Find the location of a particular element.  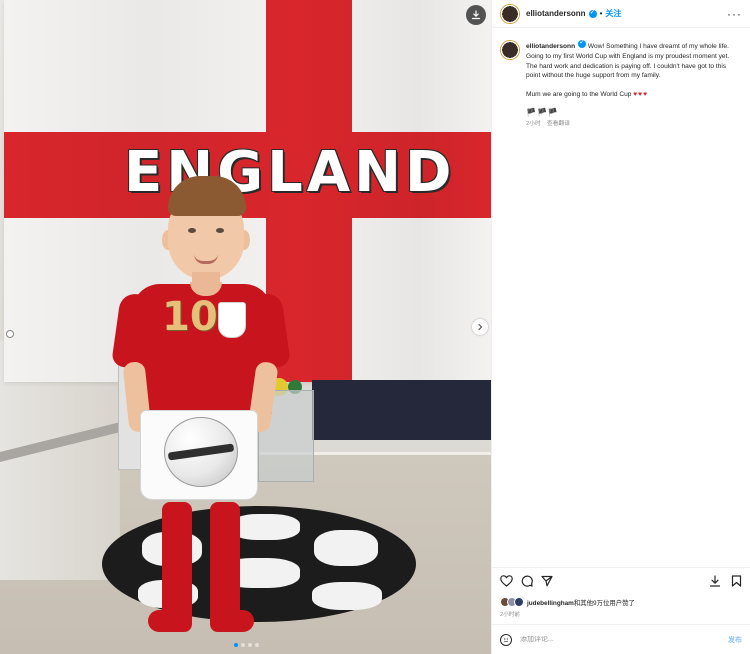

post-timestamp: 2小时前 is located at coordinates (621, 616).